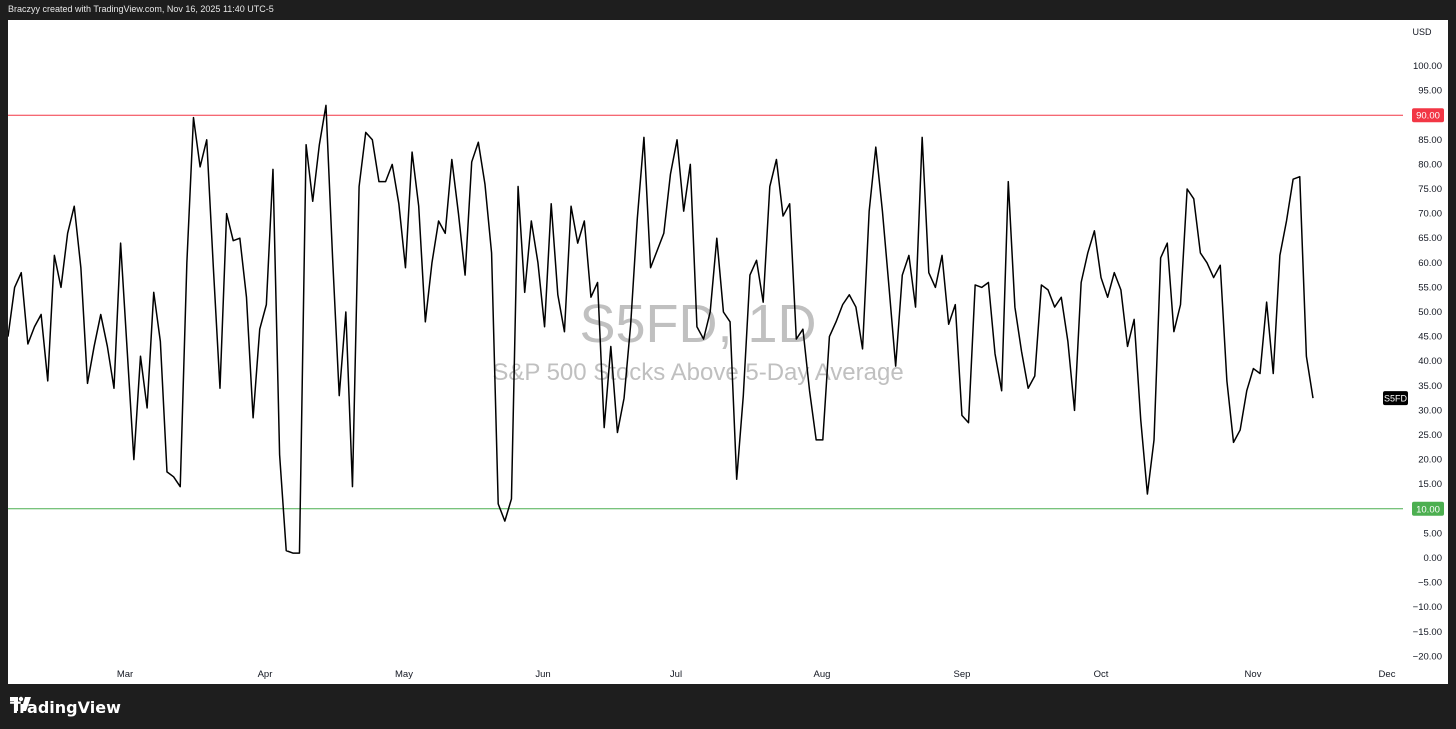  What do you see at coordinates (1430, 312) in the screenshot?
I see `y-tick-label: 50.00` at bounding box center [1430, 312].